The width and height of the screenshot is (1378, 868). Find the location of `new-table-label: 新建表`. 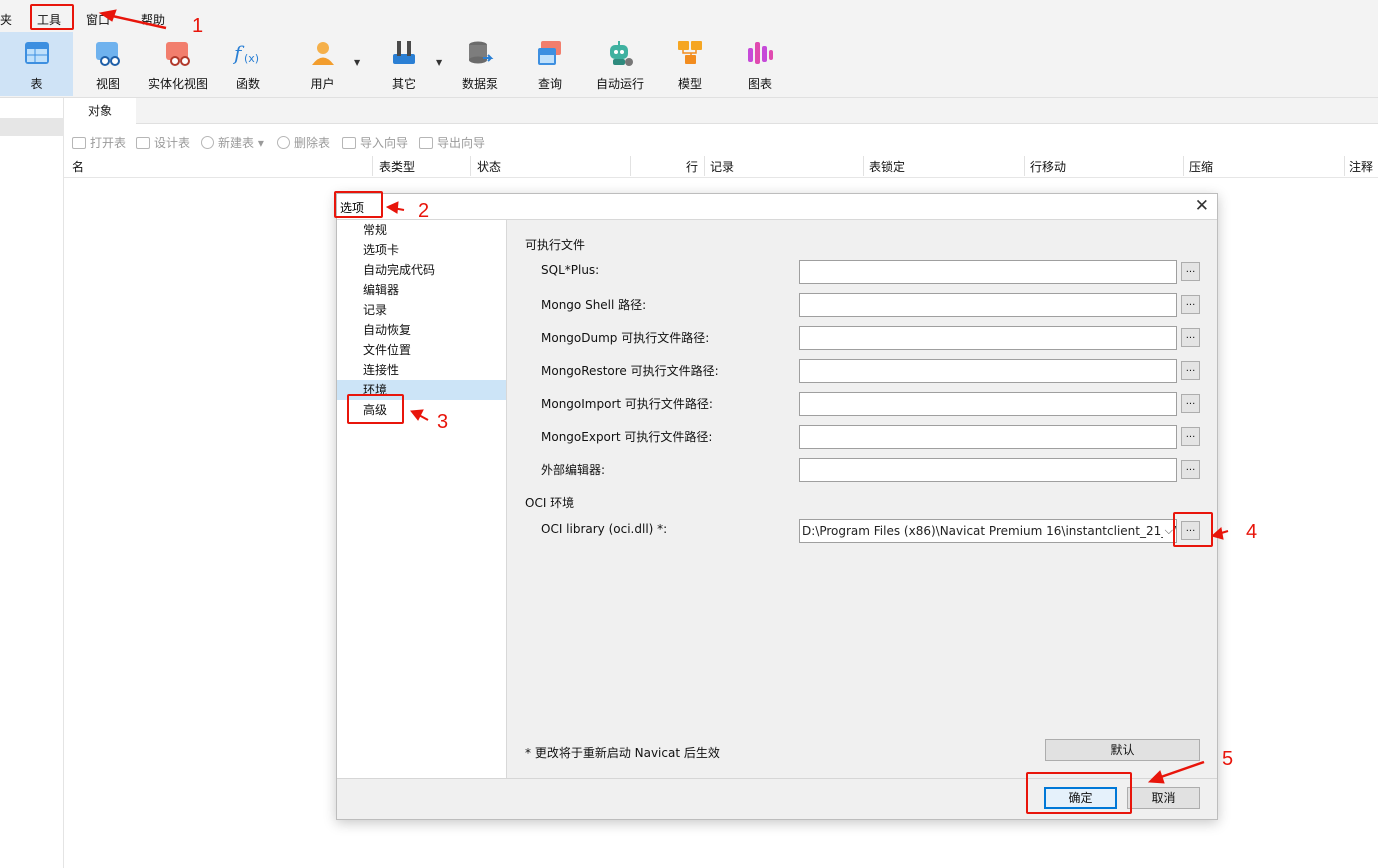

new-table-label: 新建表 is located at coordinates (236, 143).